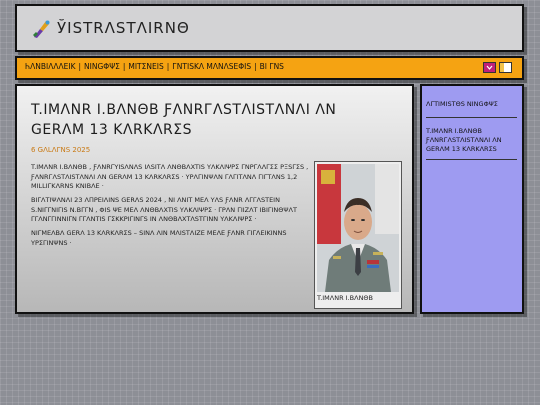 This screenshot has height=405, width=540. What do you see at coordinates (42, 29) in the screenshot?
I see `paint-brush-logo-icon` at bounding box center [42, 29].